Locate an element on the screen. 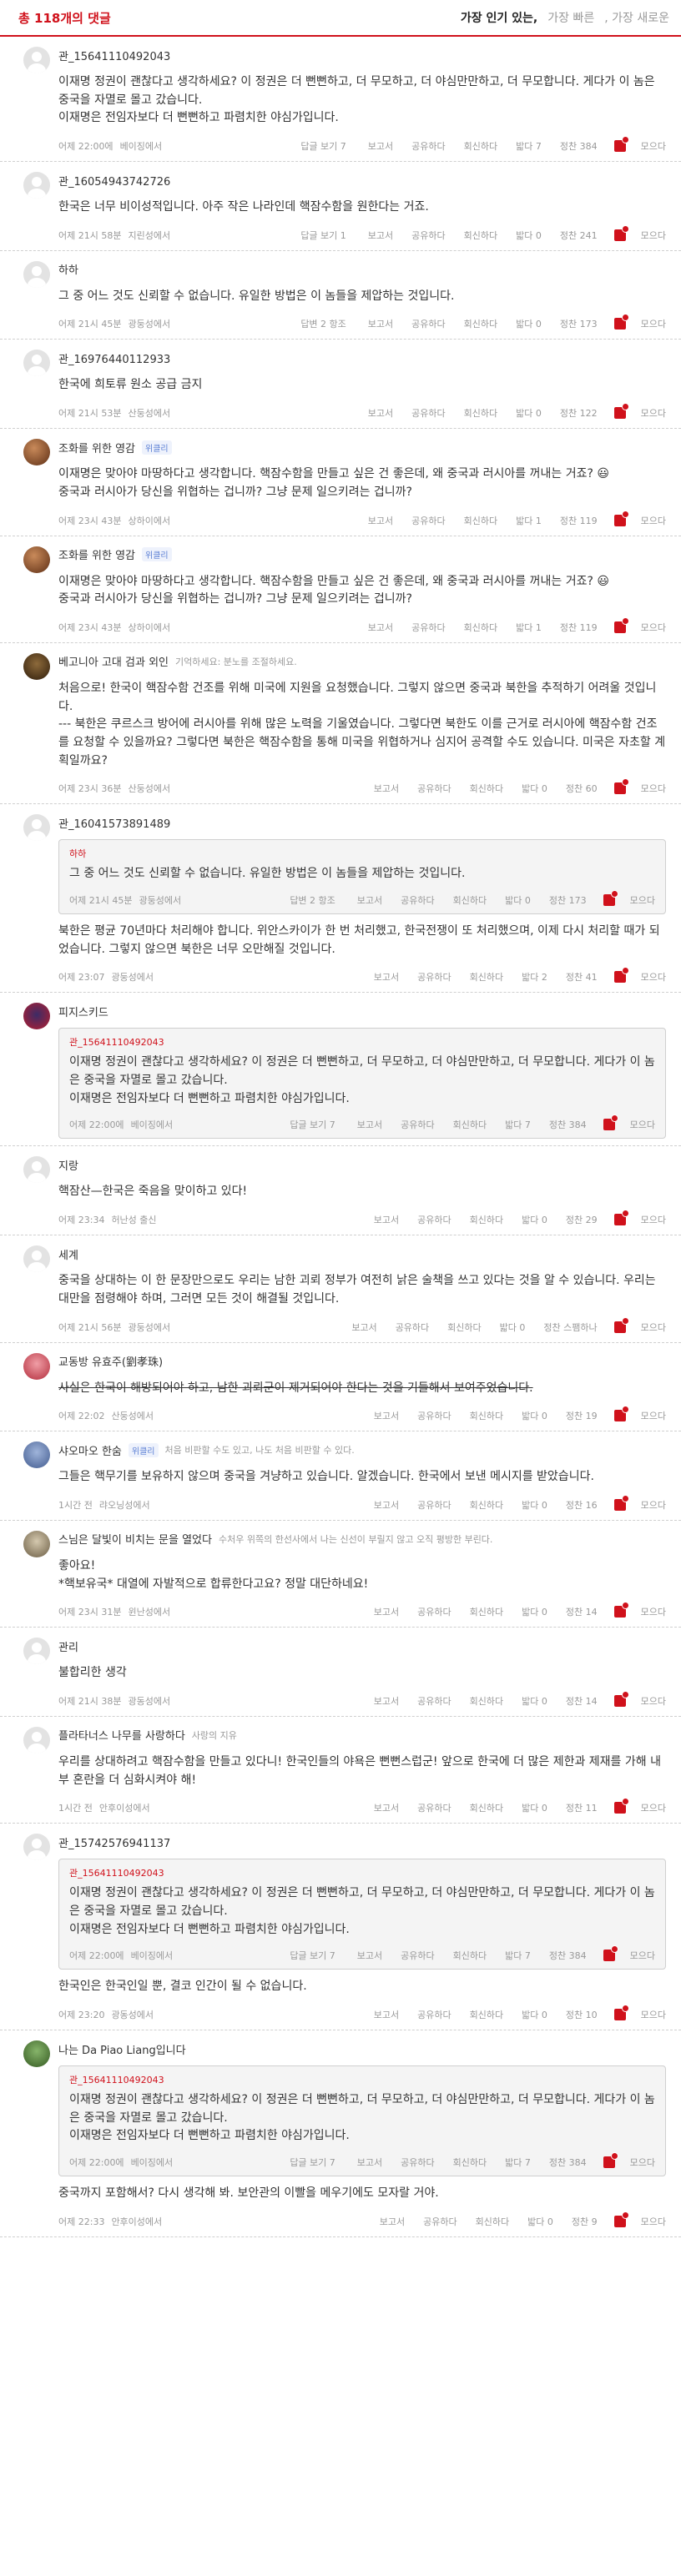 The image size is (681, 2576). upvote-button: 정찬 14 is located at coordinates (582, 1701).